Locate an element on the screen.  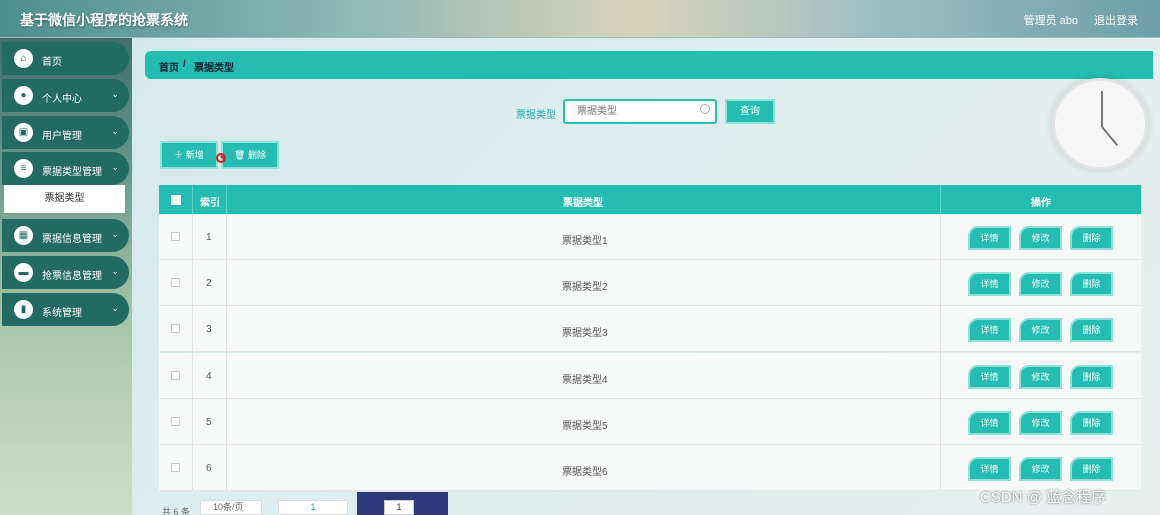
clock-decoration is located at coordinates (1100, 124).